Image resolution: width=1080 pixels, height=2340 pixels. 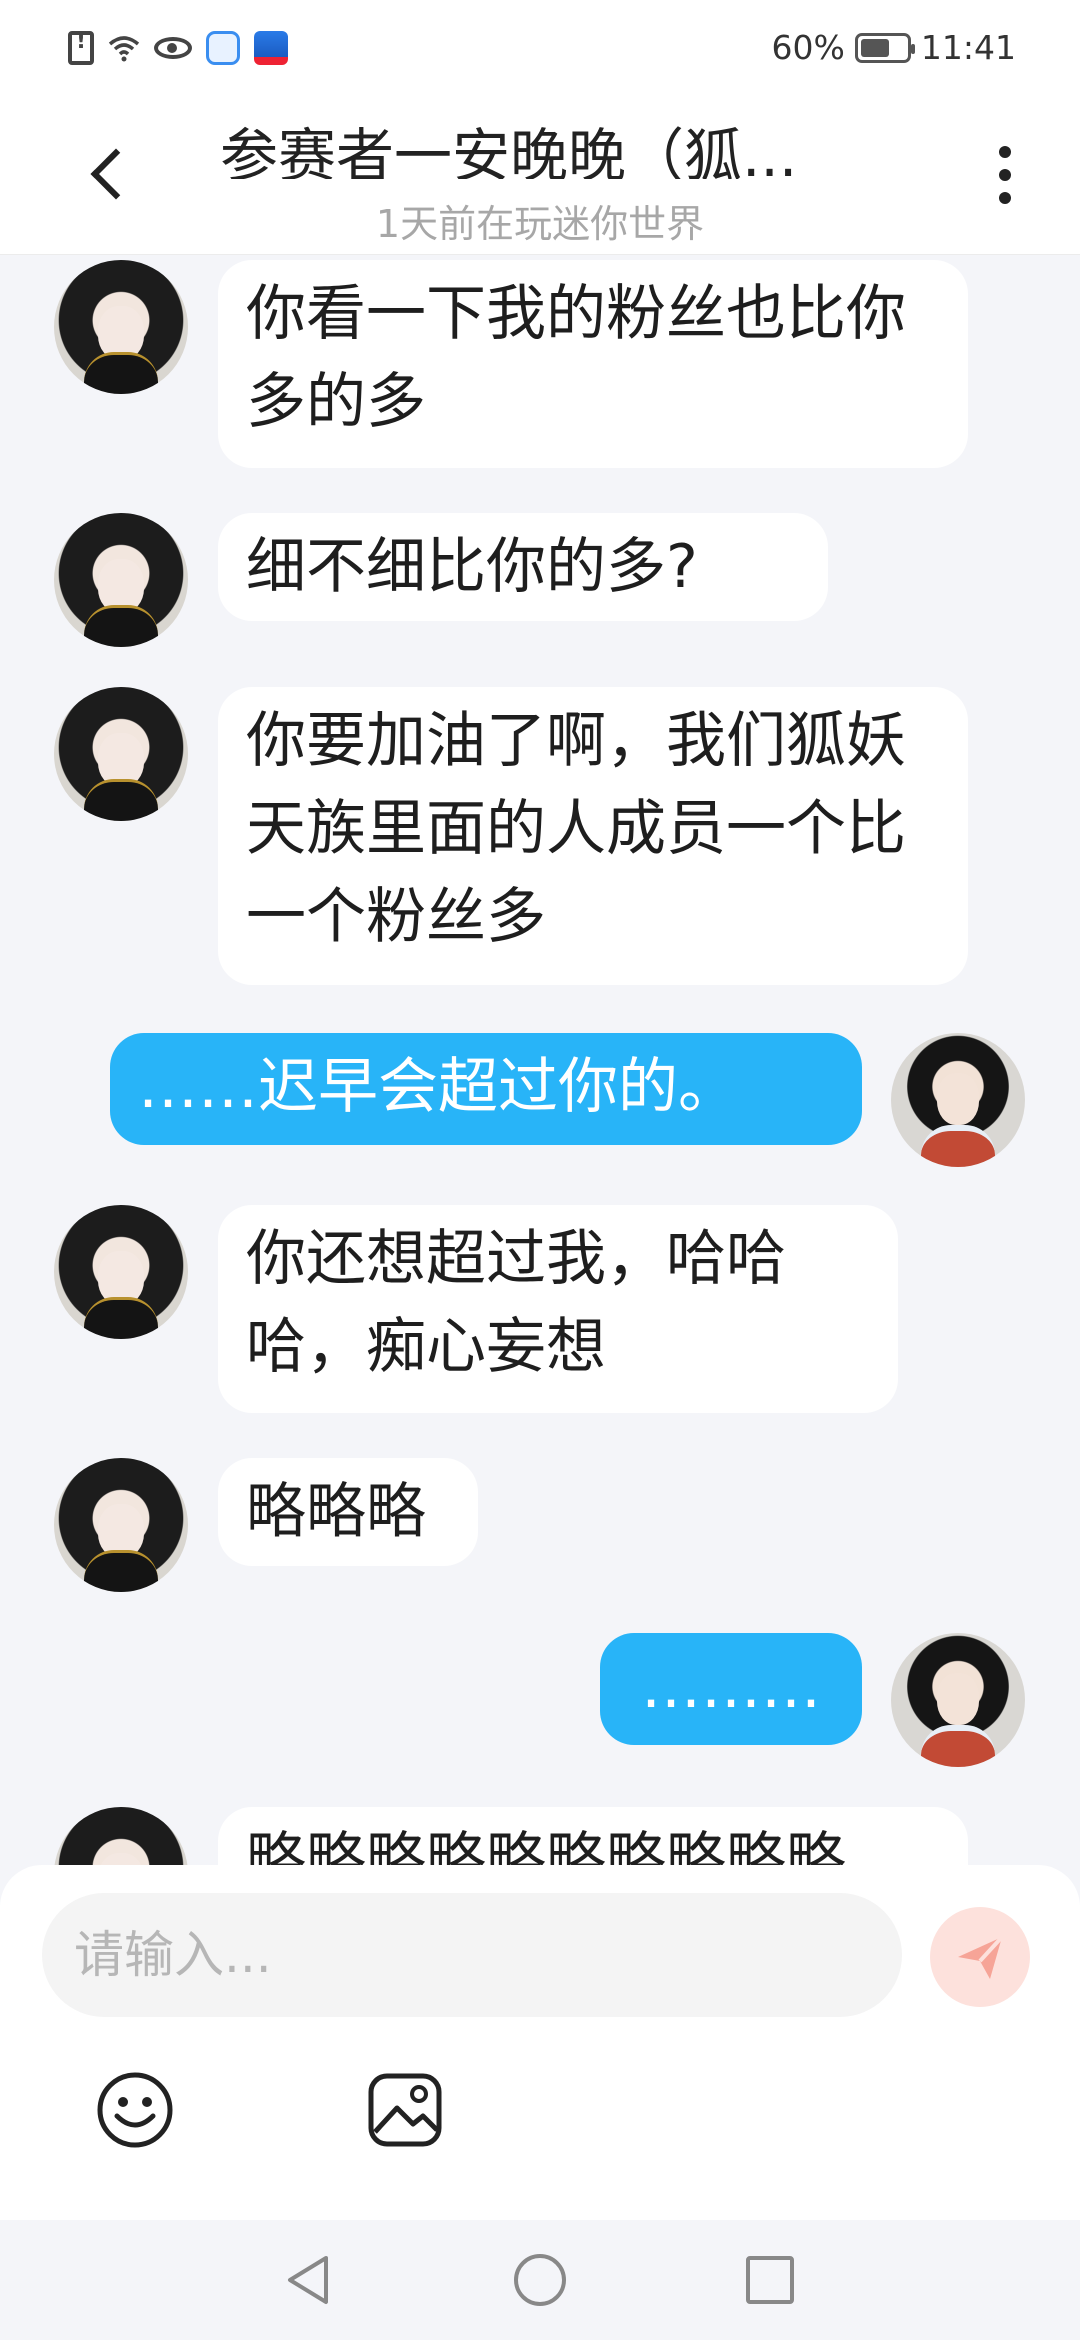 What do you see at coordinates (81, 47) in the screenshot?
I see `sim-alert-icon` at bounding box center [81, 47].